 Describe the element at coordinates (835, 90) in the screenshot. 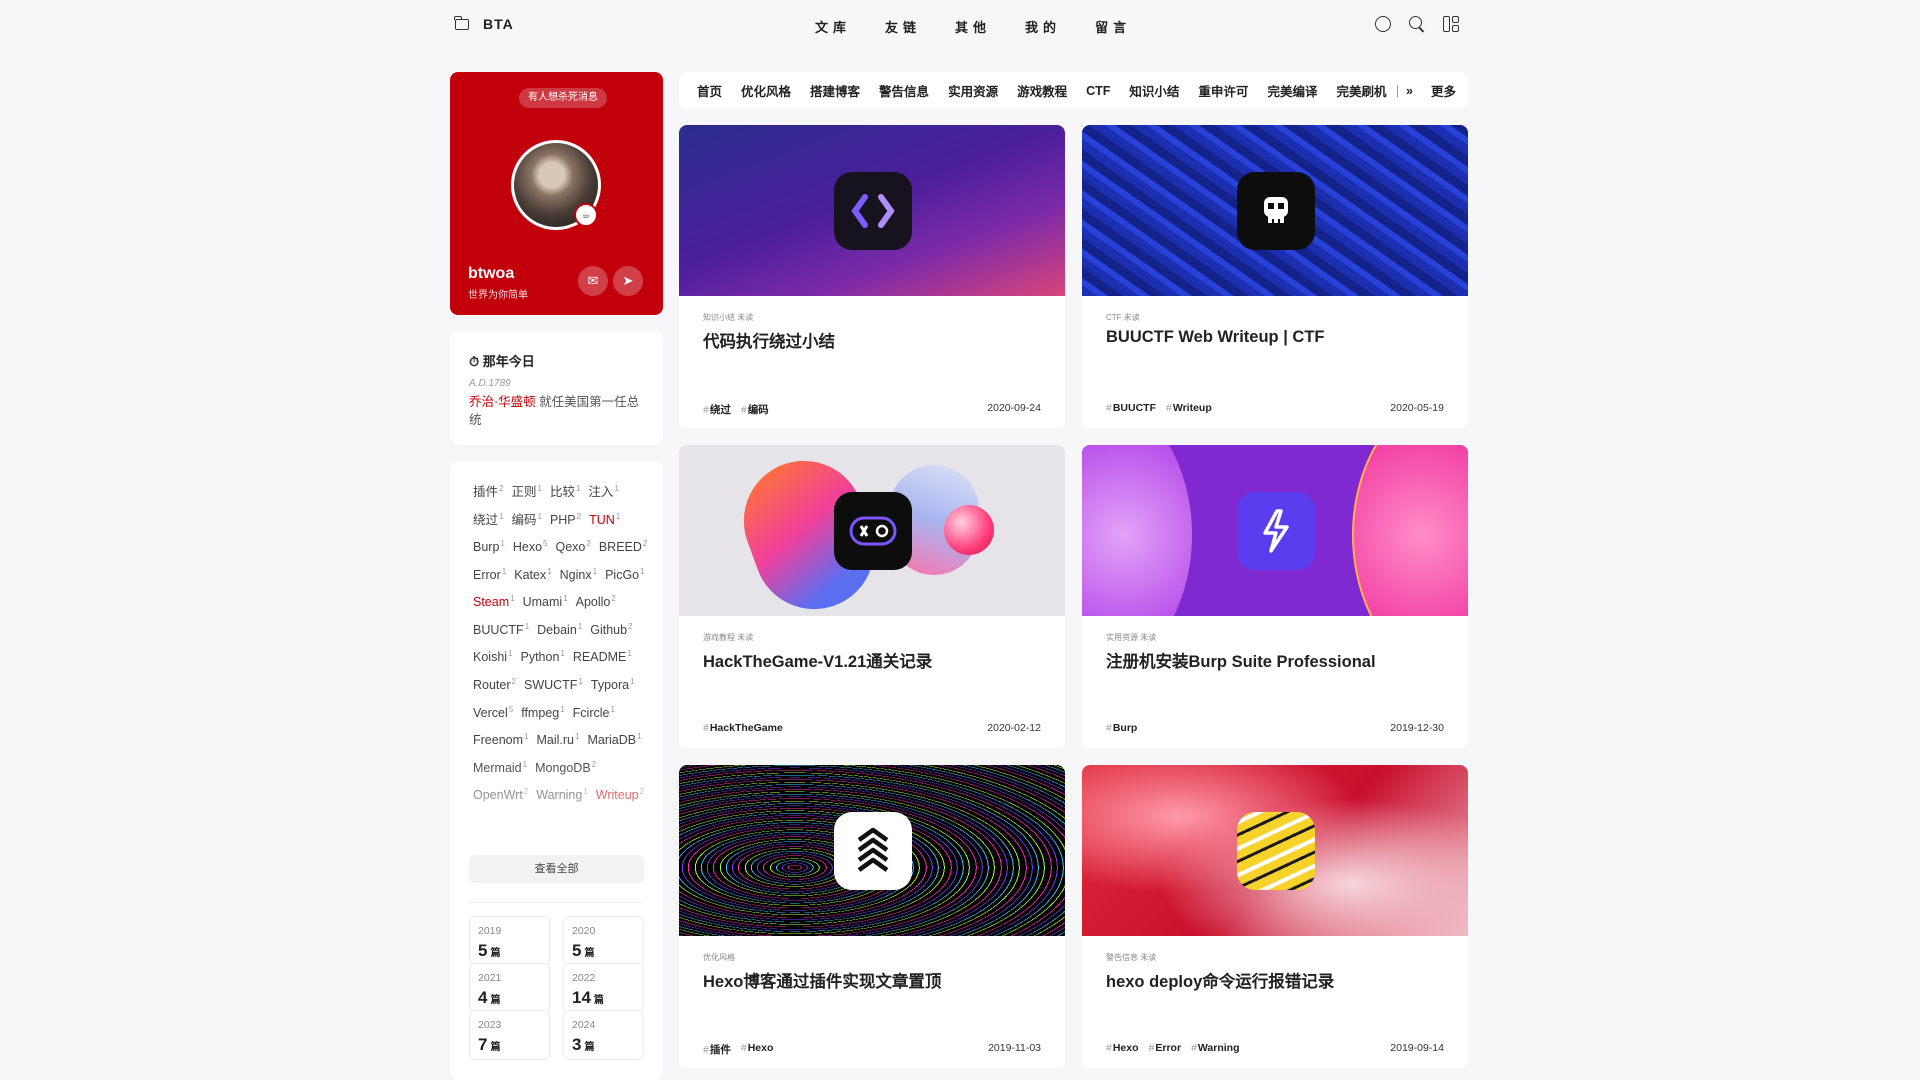

I see `category-item: 搭建博客` at that location.